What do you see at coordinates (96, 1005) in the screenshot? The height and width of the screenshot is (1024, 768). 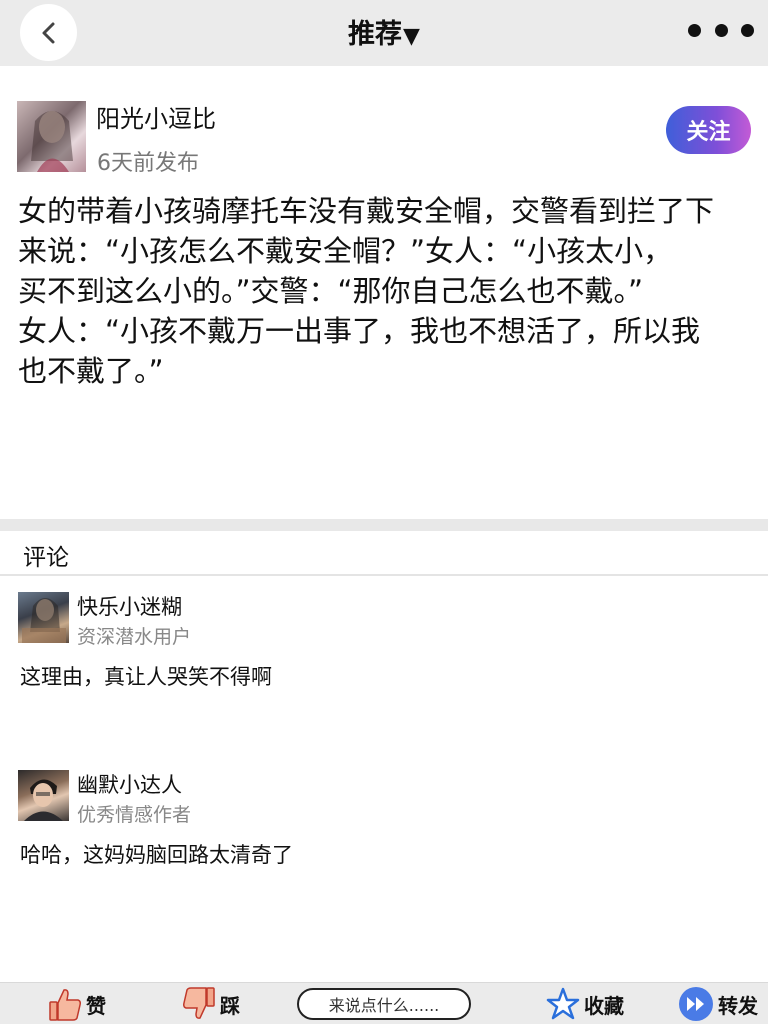 I see `like-label: 赞` at bounding box center [96, 1005].